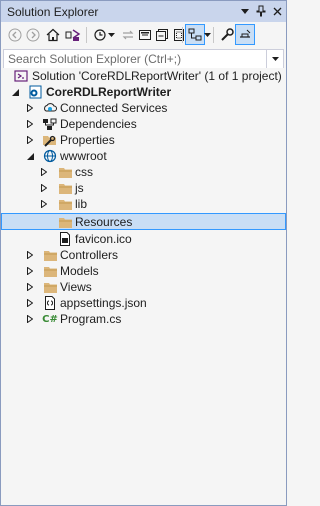  What do you see at coordinates (98, 124) in the screenshot?
I see `tree-item-label: Dependencies` at bounding box center [98, 124].